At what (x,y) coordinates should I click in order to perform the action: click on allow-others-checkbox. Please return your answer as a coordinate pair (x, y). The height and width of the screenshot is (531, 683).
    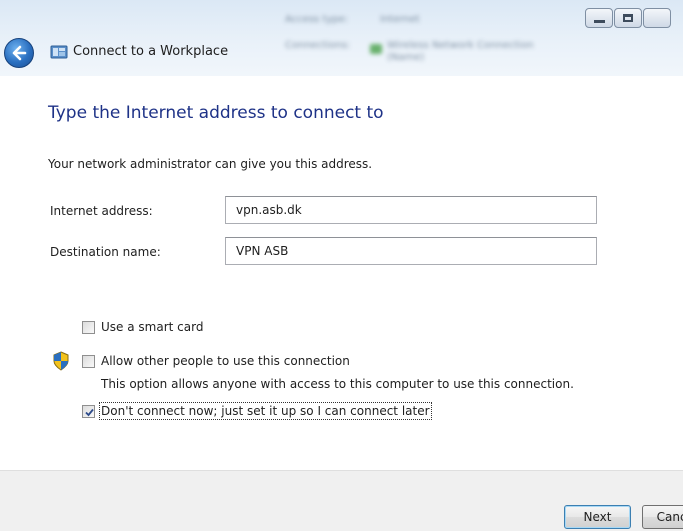
    Looking at the image, I should click on (88, 361).